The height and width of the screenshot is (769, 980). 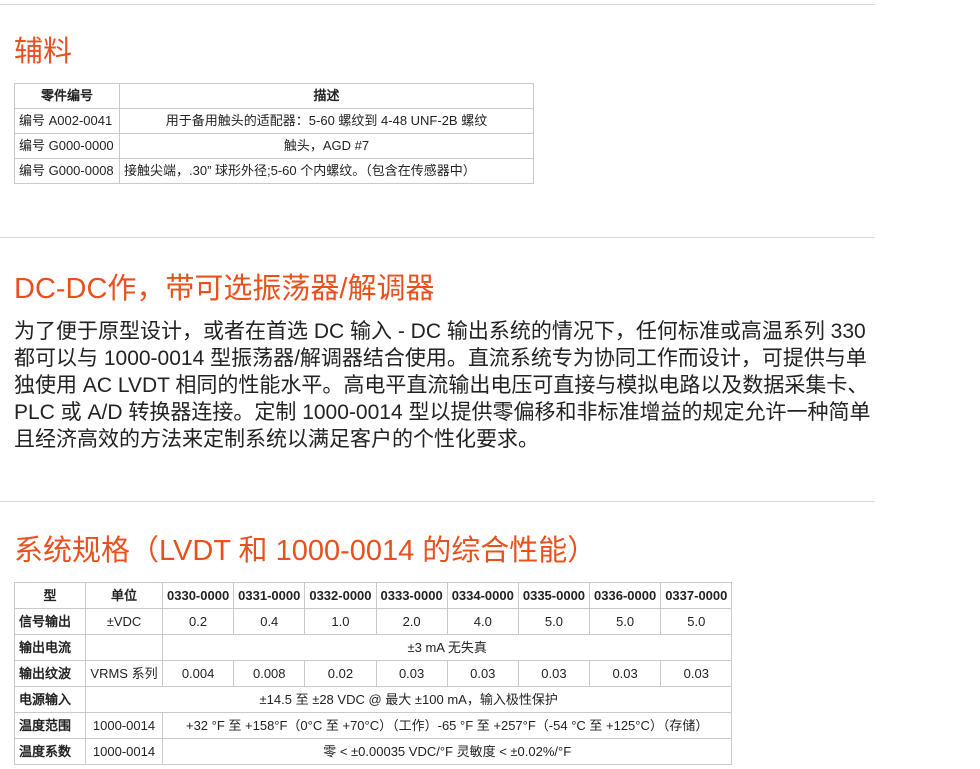 What do you see at coordinates (326, 146) in the screenshot?
I see `description-cell: 触头，AGD #7` at bounding box center [326, 146].